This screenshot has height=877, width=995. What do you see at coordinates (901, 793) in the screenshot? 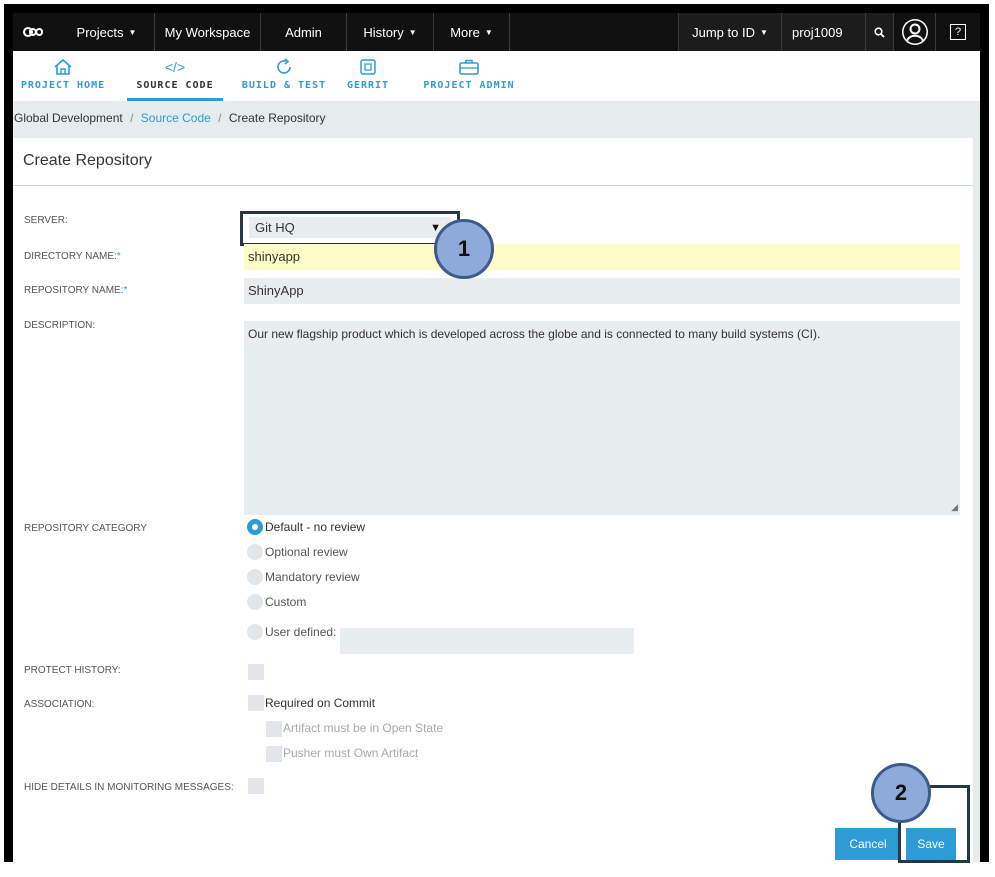
I see `callout-badge-2: 2` at bounding box center [901, 793].